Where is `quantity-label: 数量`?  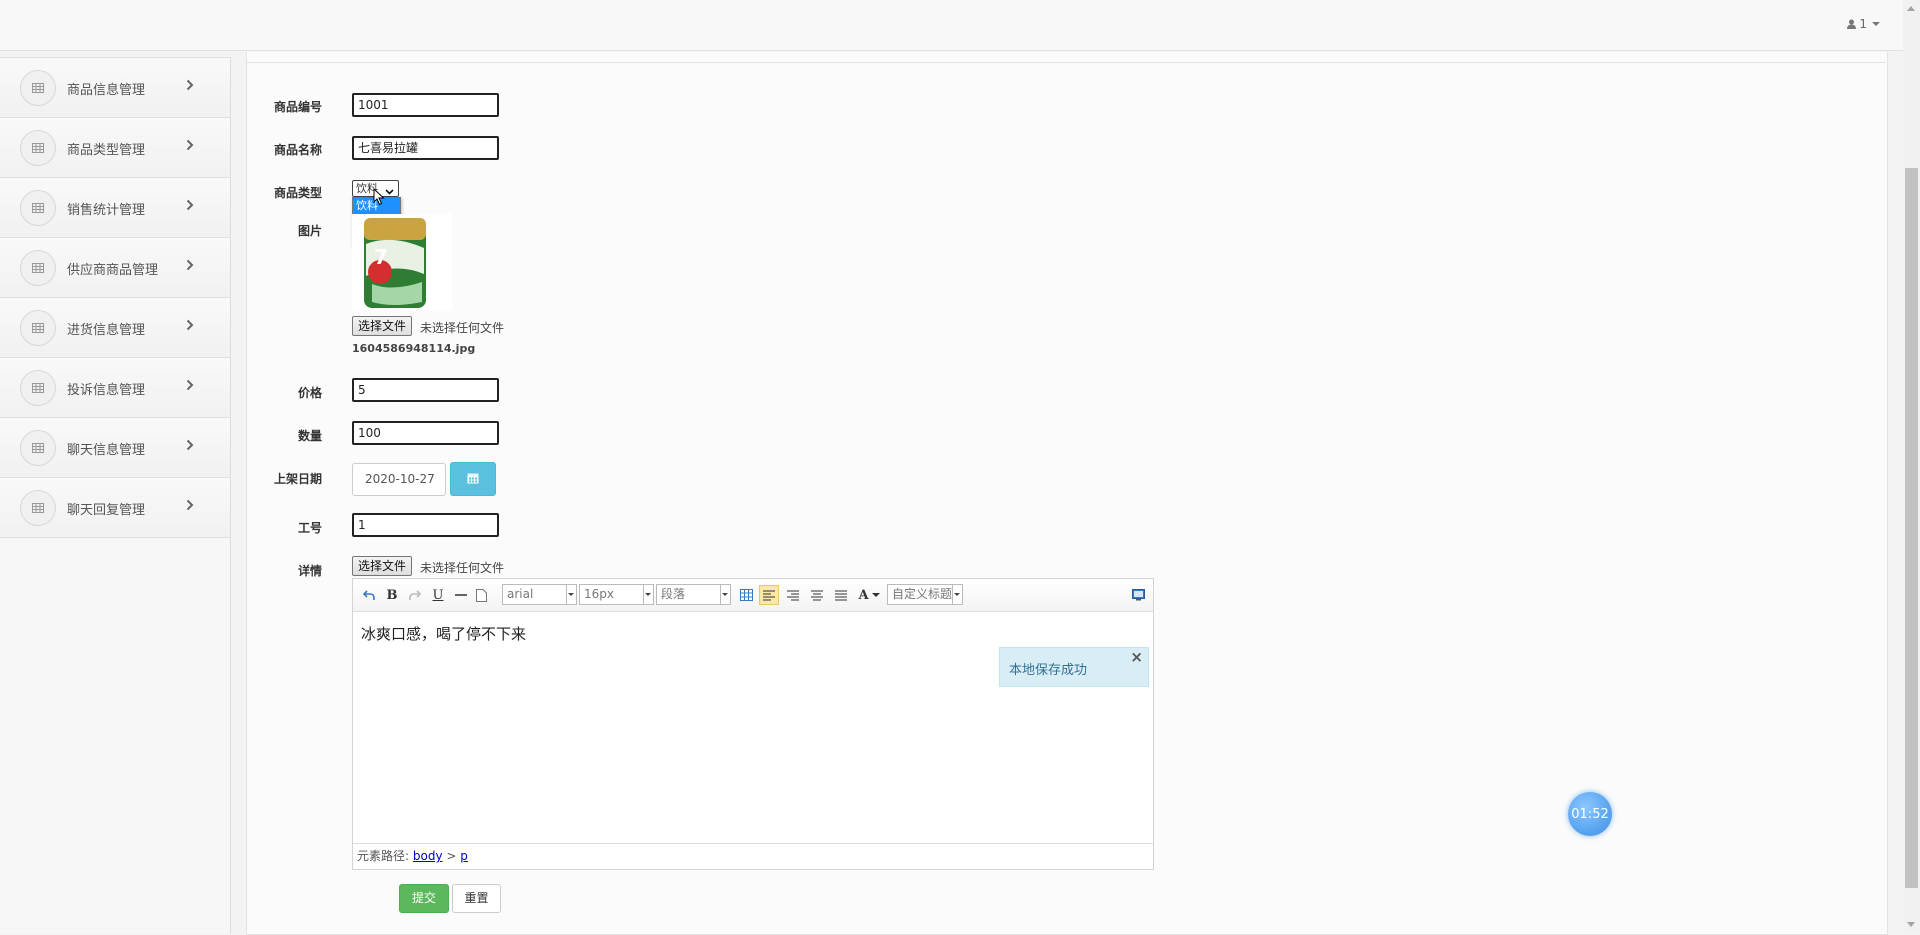 quantity-label: 数量 is located at coordinates (310, 436).